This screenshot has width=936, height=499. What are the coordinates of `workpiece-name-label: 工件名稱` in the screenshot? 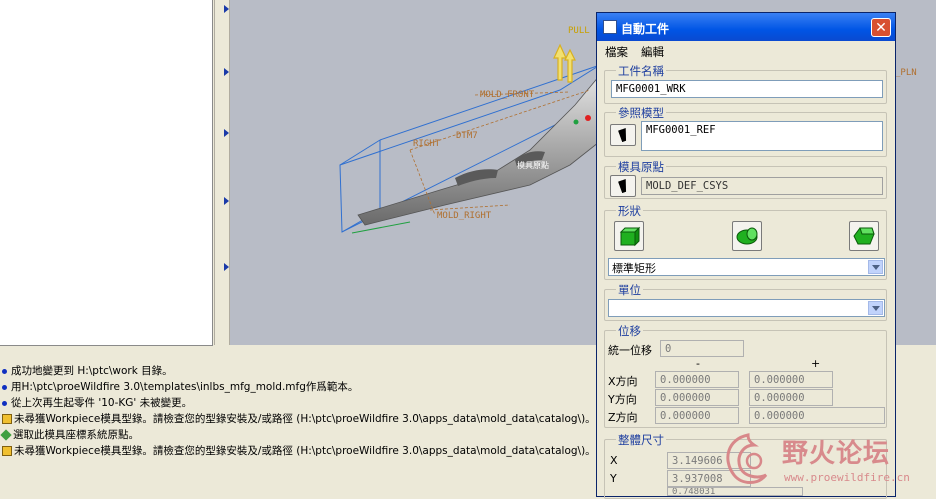 It's located at (641, 71).